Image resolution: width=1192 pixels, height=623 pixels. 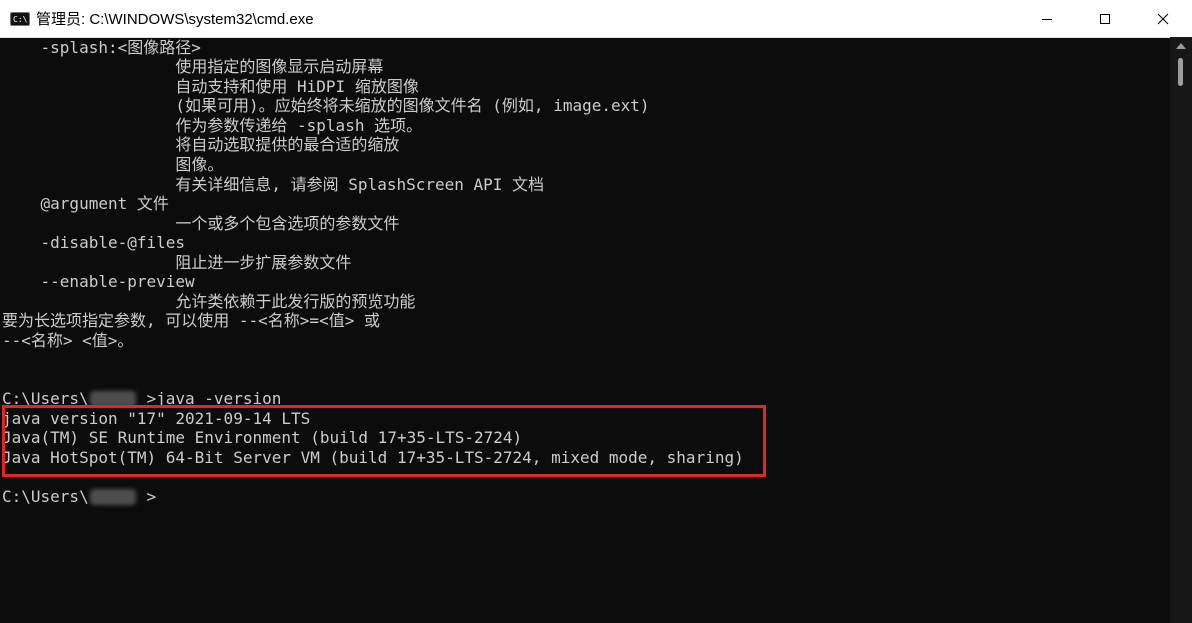 I want to click on scroll-up-icon, so click(x=1181, y=46).